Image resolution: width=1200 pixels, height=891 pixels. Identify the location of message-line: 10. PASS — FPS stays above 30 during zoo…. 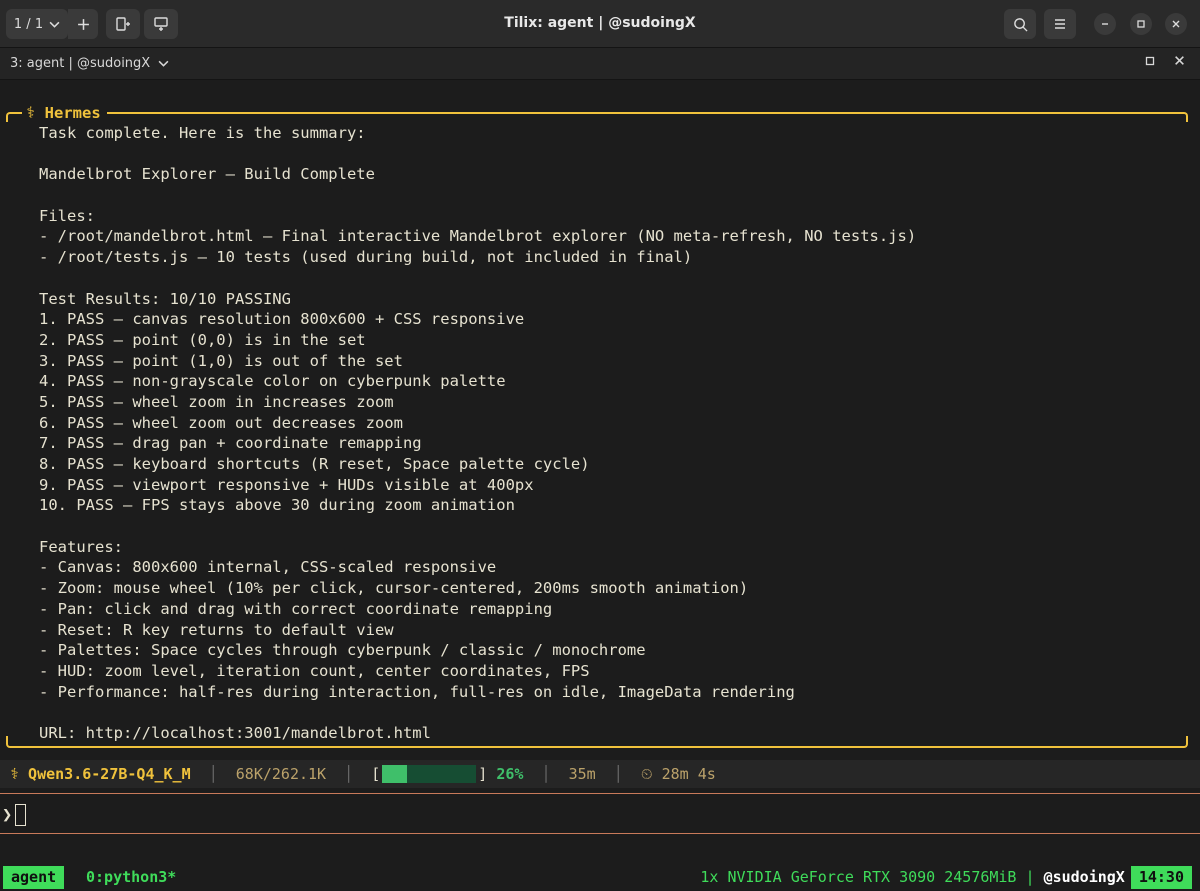
(277, 505).